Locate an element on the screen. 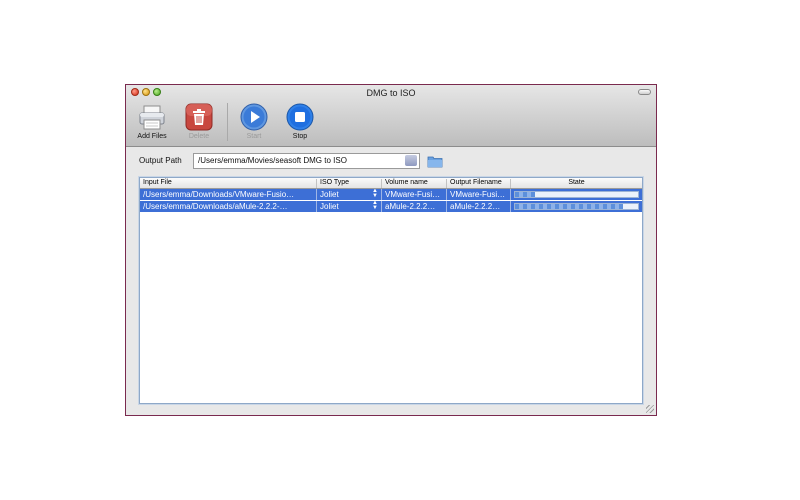 The height and width of the screenshot is (500, 800). printer-icon is located at coordinates (152, 117).